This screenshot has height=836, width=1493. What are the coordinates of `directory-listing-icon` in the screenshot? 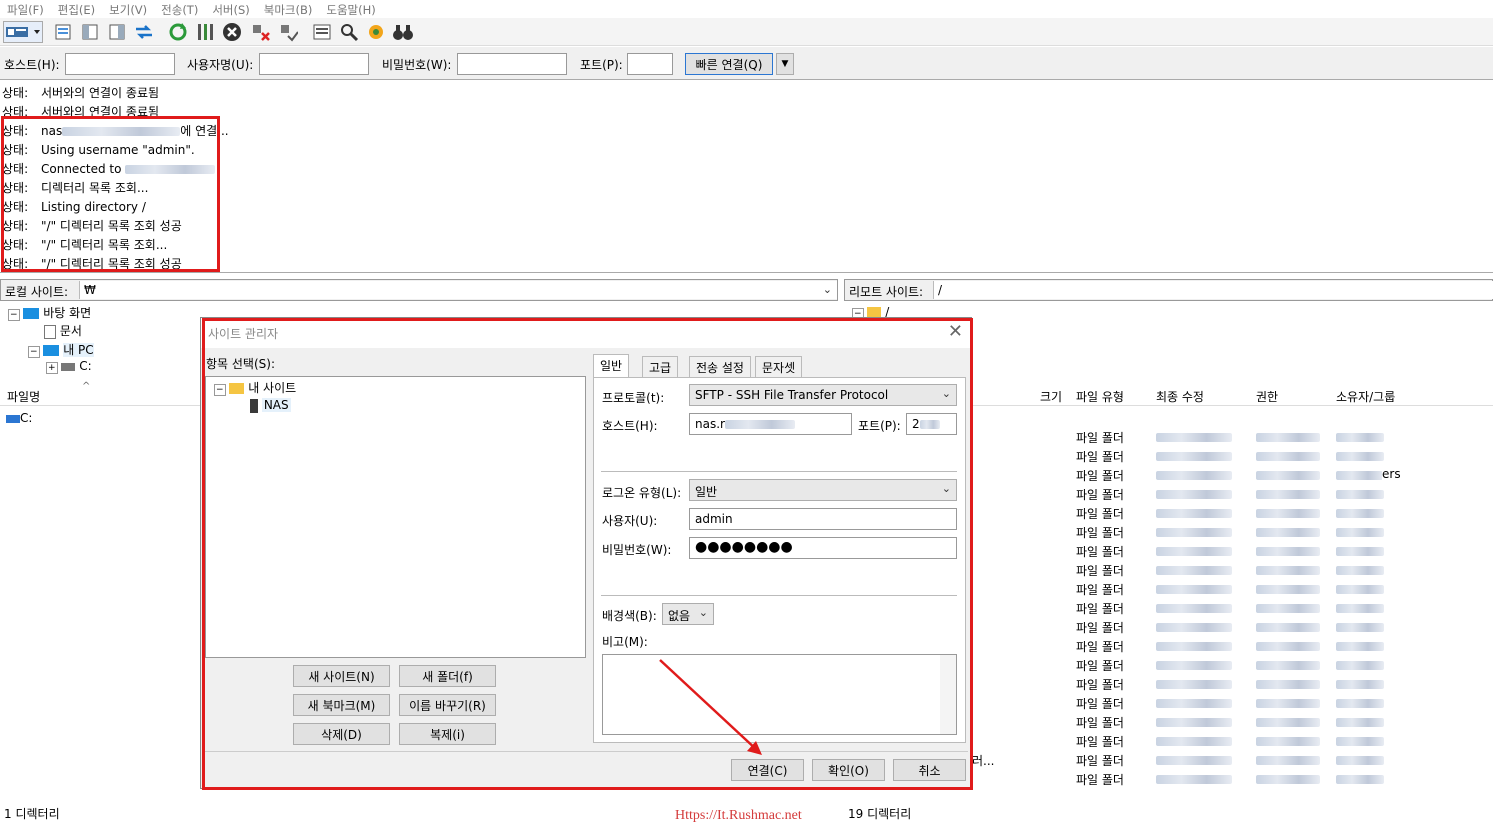 It's located at (322, 32).